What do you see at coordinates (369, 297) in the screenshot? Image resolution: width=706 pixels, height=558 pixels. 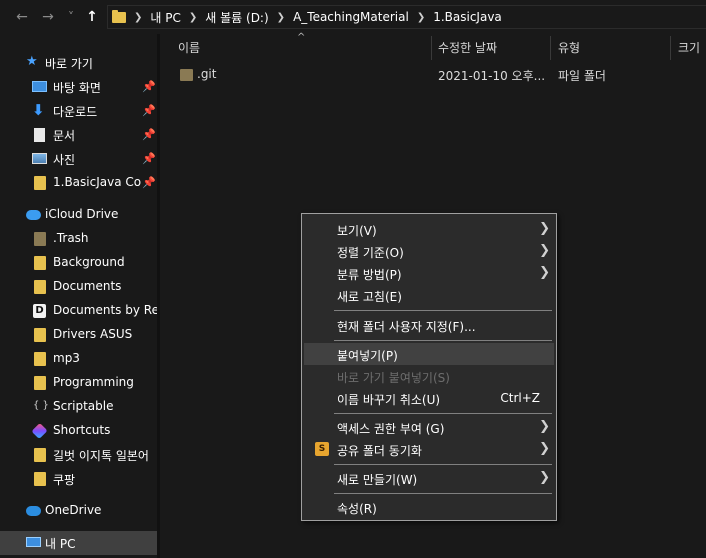 I see `menu-item-label: 새로 고침(E)` at bounding box center [369, 297].